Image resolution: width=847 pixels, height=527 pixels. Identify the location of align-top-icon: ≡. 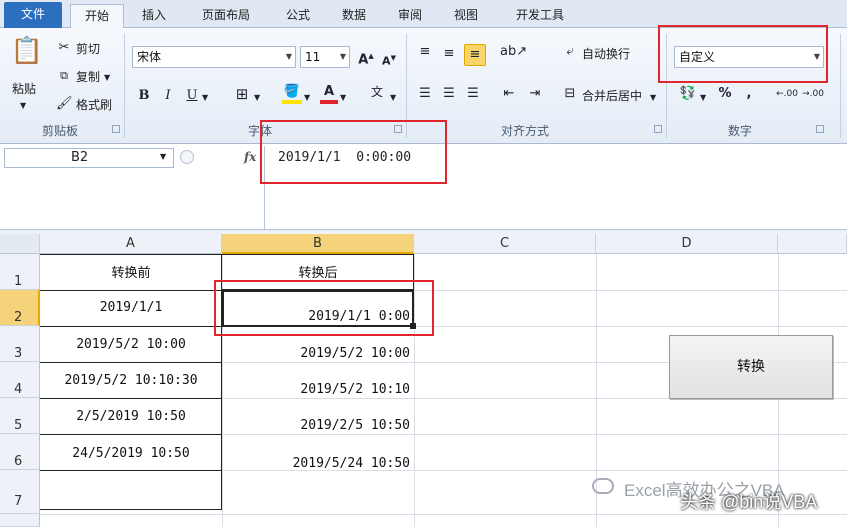
(425, 52).